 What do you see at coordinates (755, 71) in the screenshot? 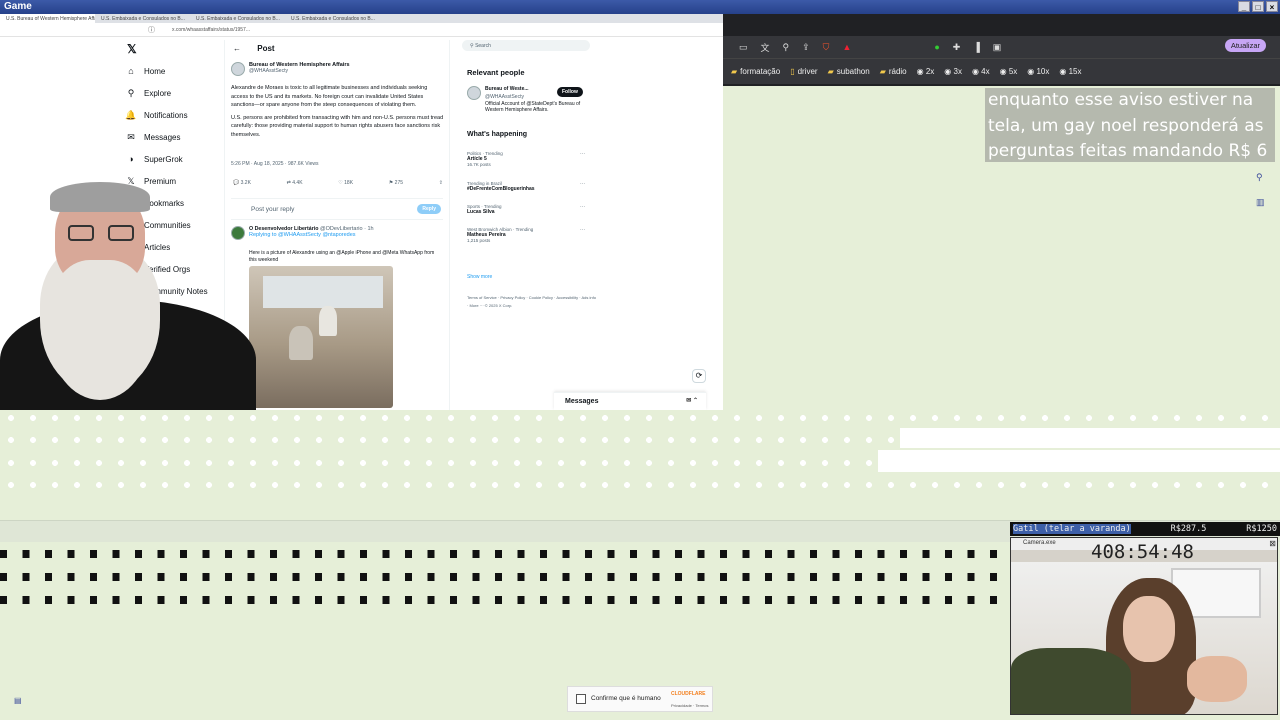
I see `bookmark-item: ▰ formatação` at bounding box center [755, 71].